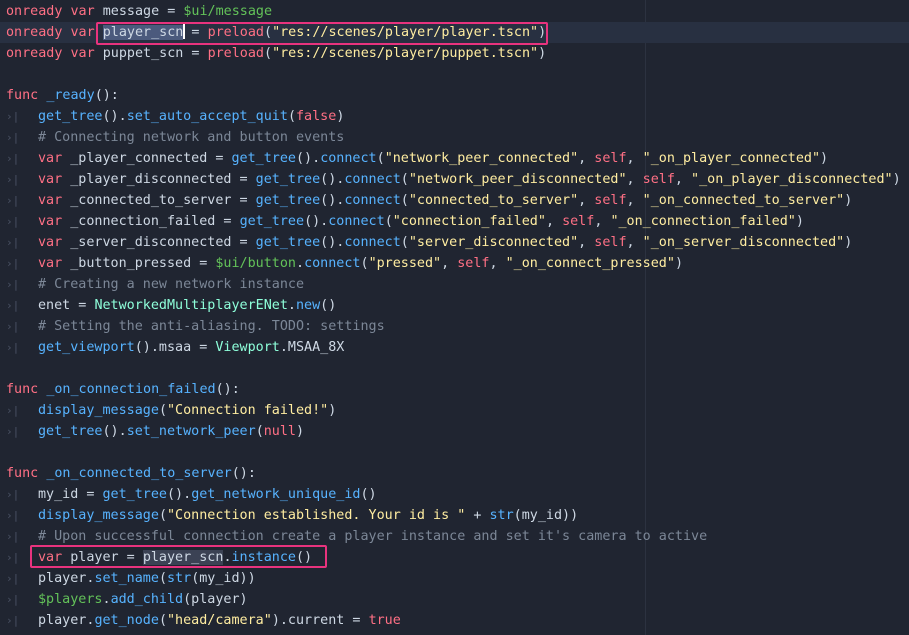 Image resolution: width=909 pixels, height=635 pixels. What do you see at coordinates (191, 137) in the screenshot?
I see `code-token-cm: # Connecting network and button events` at bounding box center [191, 137].